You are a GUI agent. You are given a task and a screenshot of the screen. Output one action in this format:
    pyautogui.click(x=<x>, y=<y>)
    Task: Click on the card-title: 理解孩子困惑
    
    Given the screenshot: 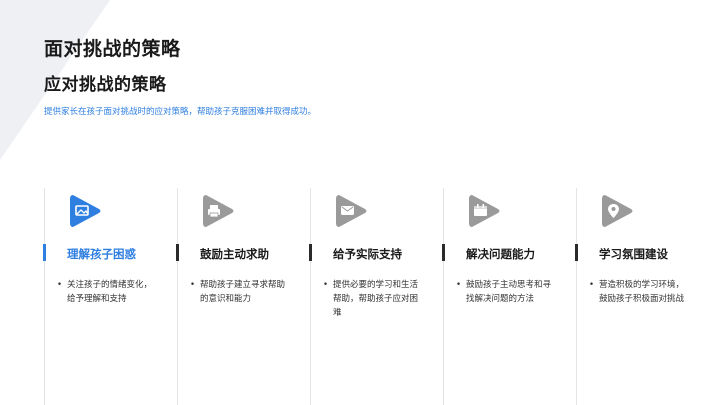 What is the action you would take?
    pyautogui.click(x=101, y=254)
    